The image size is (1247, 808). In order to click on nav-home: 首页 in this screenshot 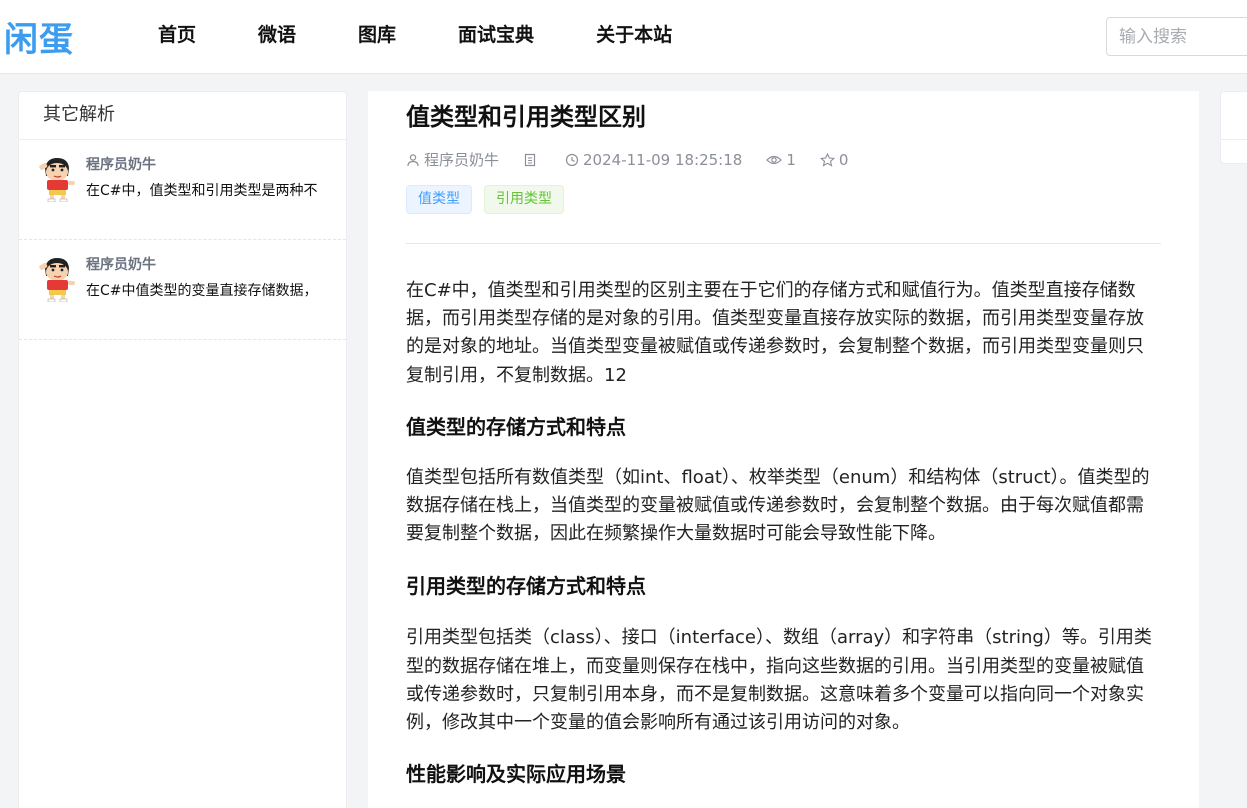, I will do `click(177, 33)`.